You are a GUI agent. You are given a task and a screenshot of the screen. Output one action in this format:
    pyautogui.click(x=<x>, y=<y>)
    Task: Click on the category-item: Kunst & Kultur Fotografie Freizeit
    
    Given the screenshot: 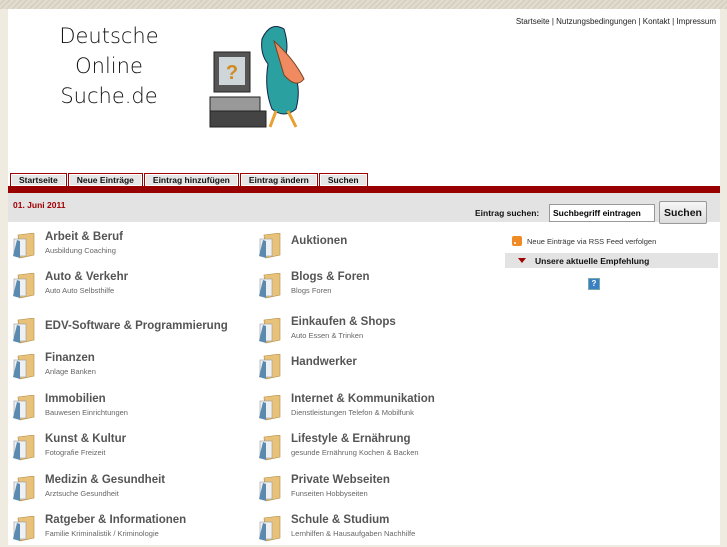 What is the action you would take?
    pyautogui.click(x=69, y=446)
    